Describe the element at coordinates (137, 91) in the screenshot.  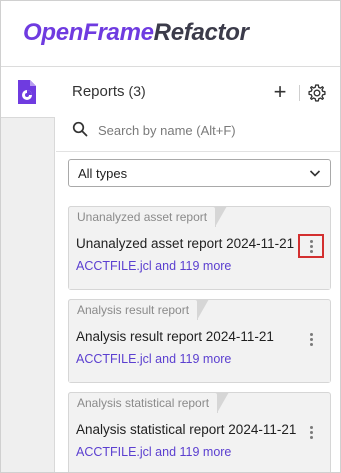
I see `reports-count: (3)` at that location.